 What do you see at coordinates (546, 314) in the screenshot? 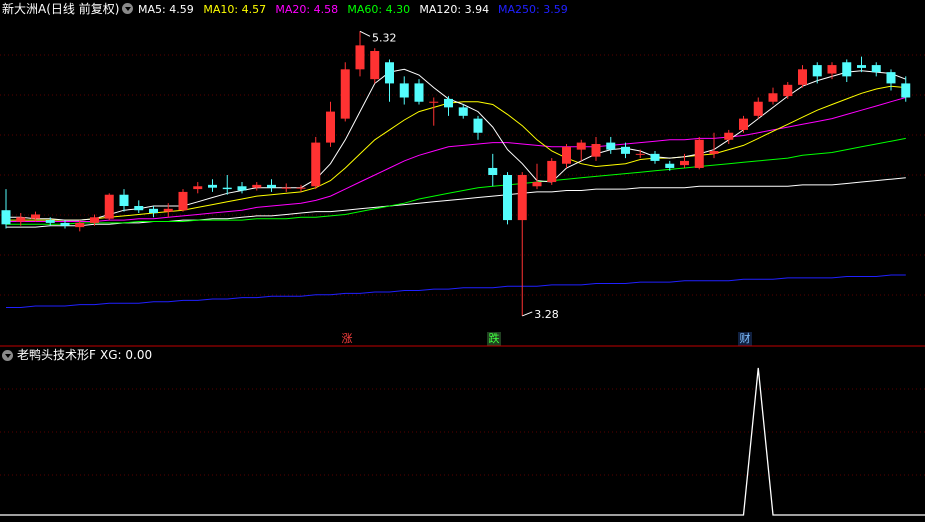
I see `low-label: 3.28` at bounding box center [546, 314].